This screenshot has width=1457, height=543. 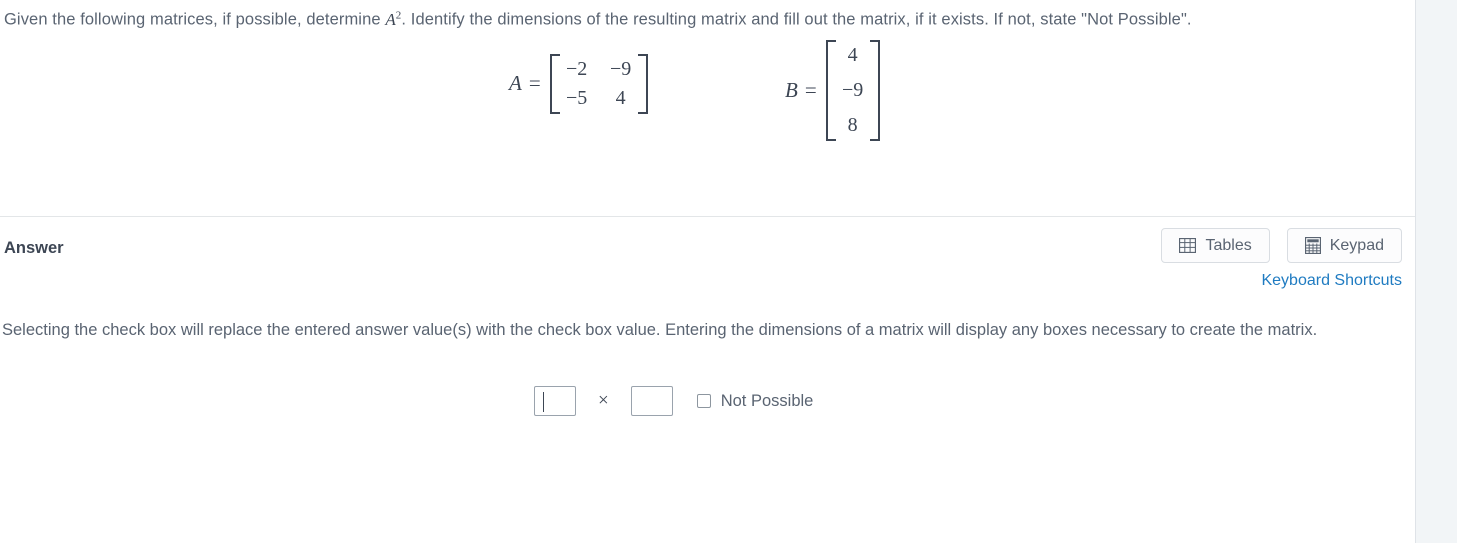 What do you see at coordinates (673, 401) in the screenshot?
I see `dimension-entry-row: × Not Possible` at bounding box center [673, 401].